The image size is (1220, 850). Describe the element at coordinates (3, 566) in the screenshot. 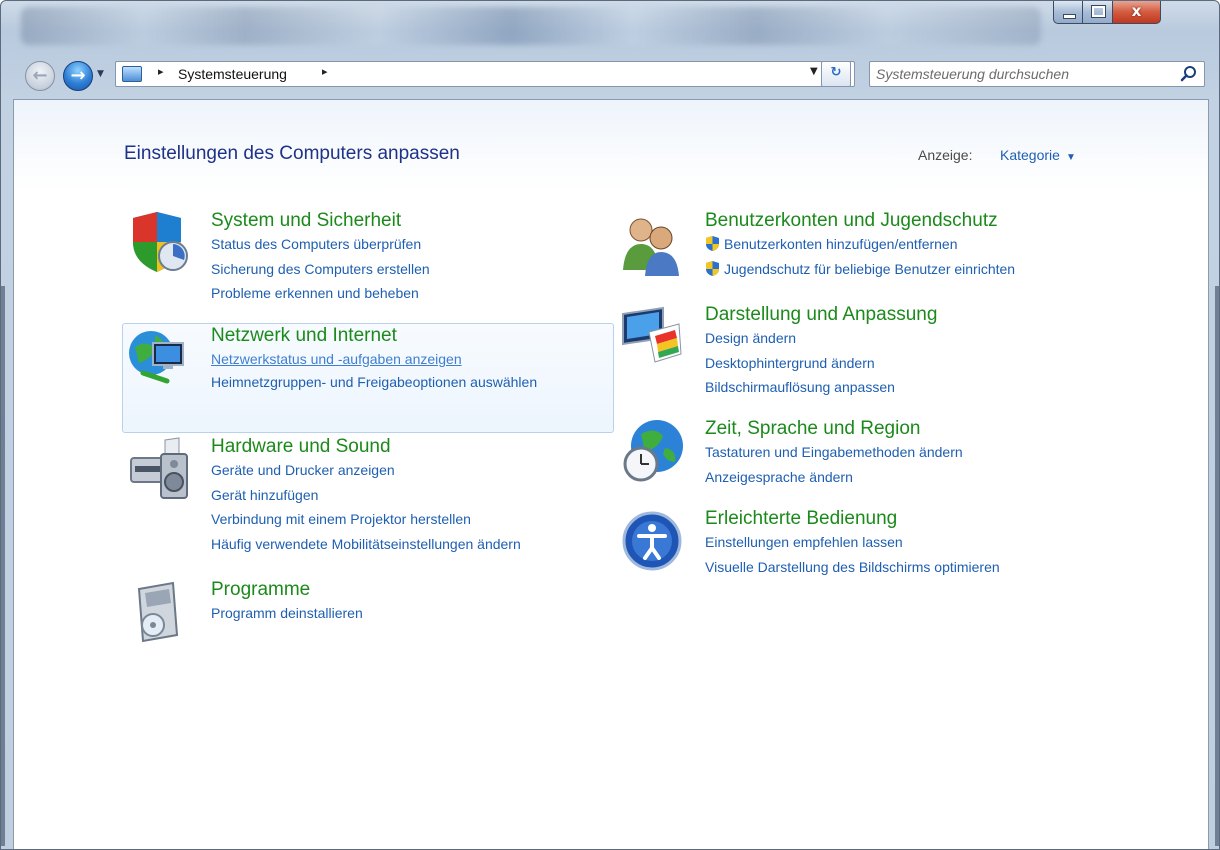

I see `window-left-edge` at that location.